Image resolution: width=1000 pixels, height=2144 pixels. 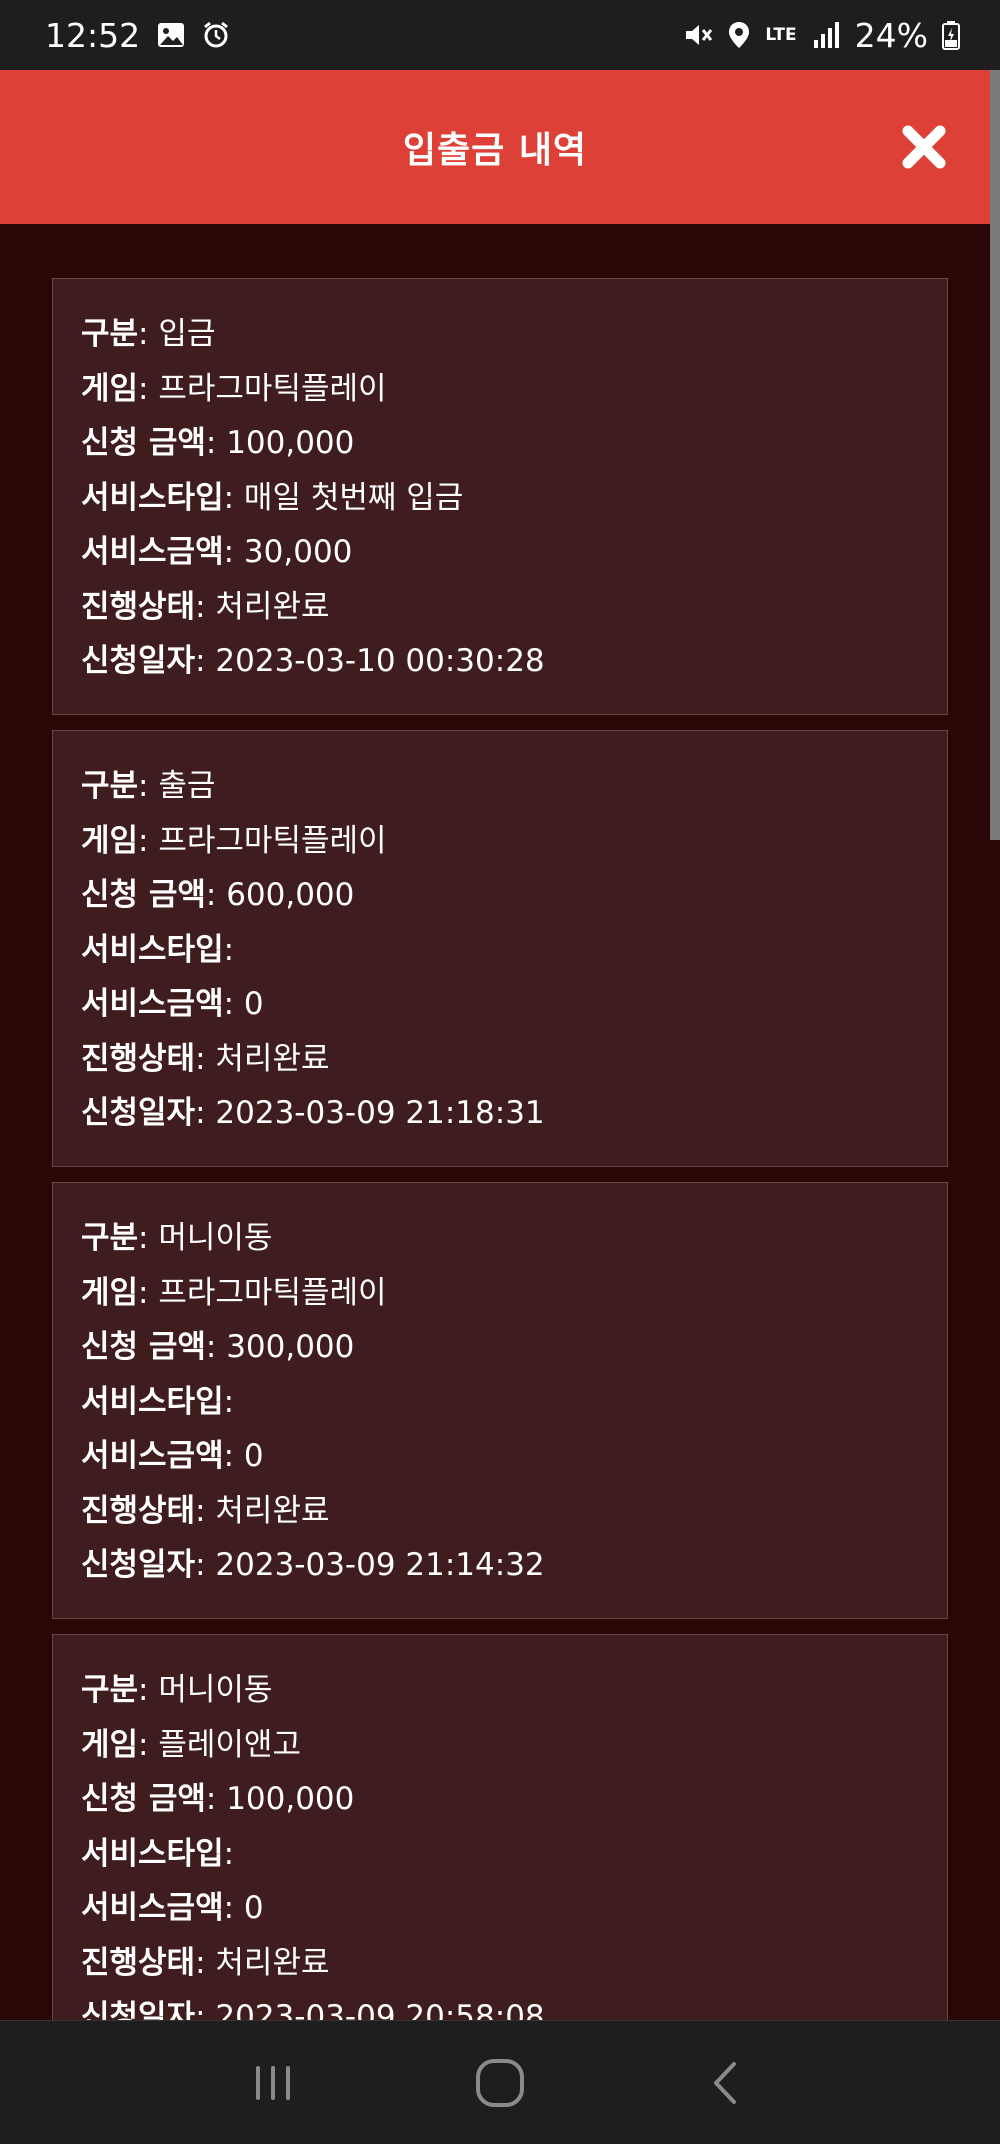 I want to click on value-amount: 300,000, so click(x=290, y=1347).